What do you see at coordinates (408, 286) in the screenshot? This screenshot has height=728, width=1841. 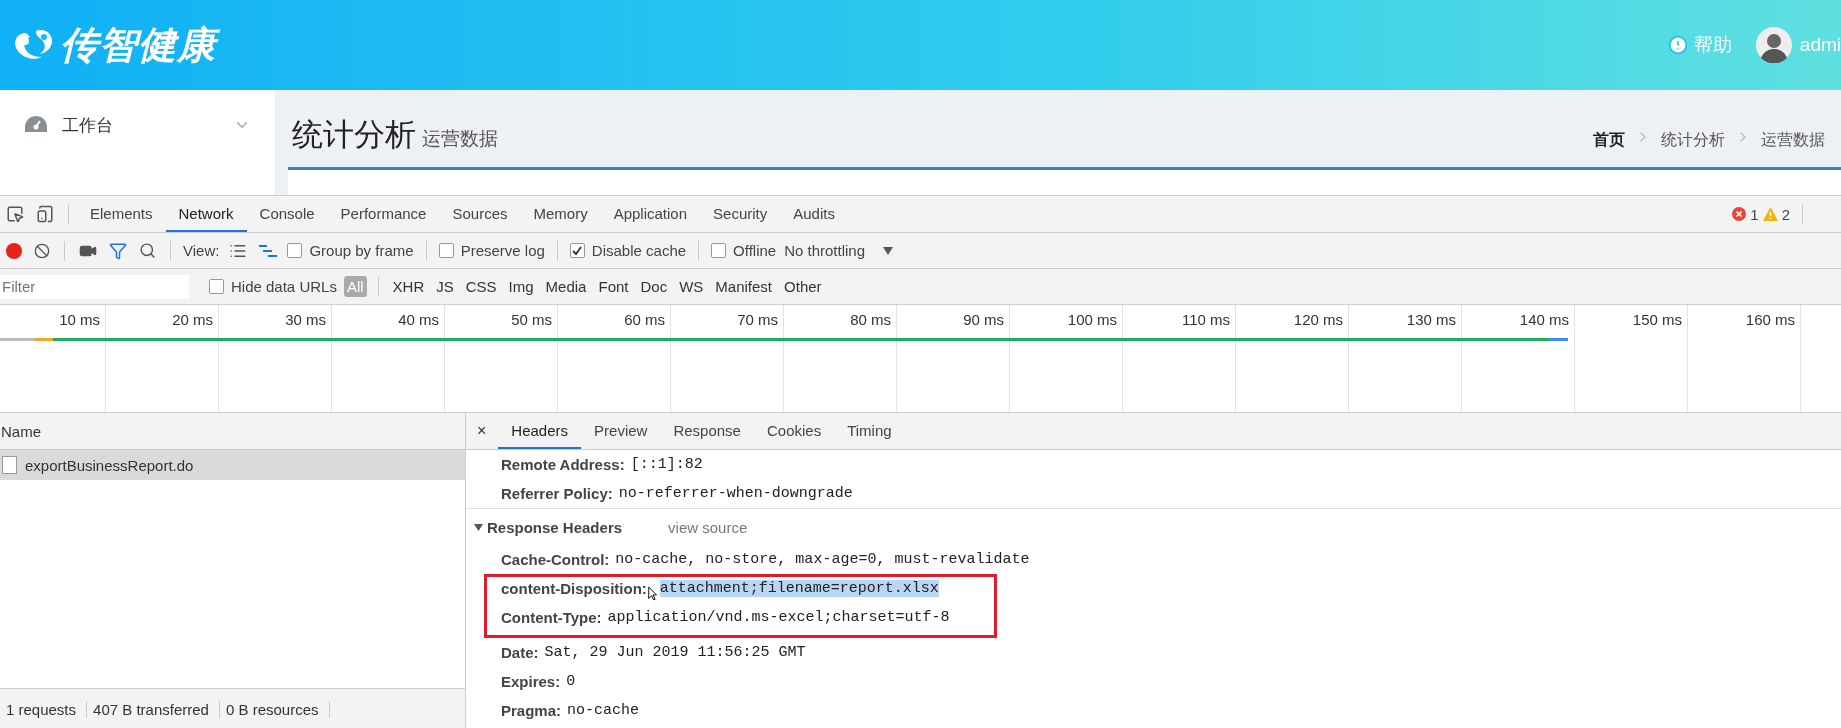 I see `type-filter: XHR` at bounding box center [408, 286].